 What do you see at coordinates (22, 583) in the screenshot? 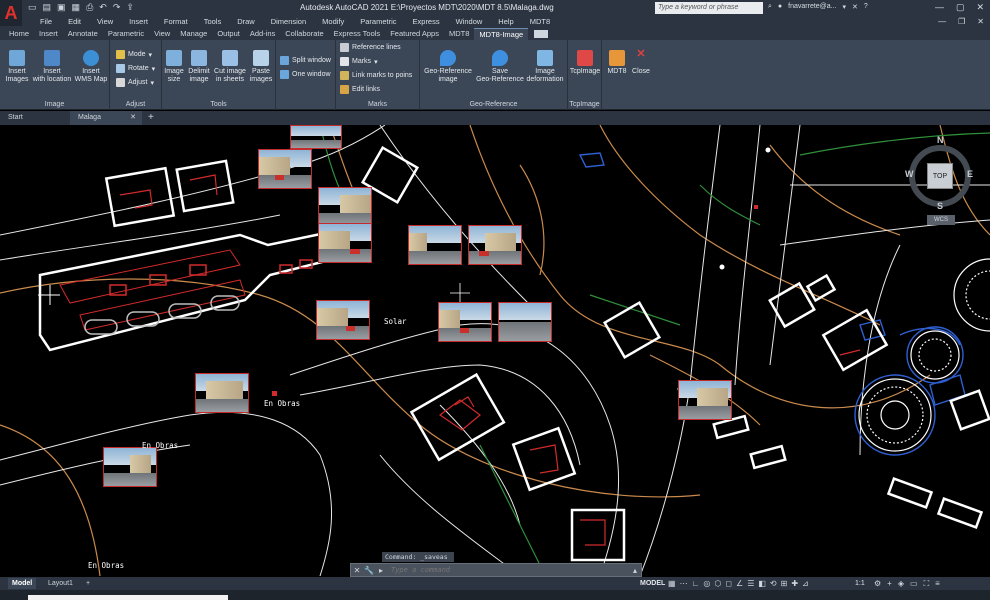
I see `layout-tab-model: Model` at bounding box center [22, 583].